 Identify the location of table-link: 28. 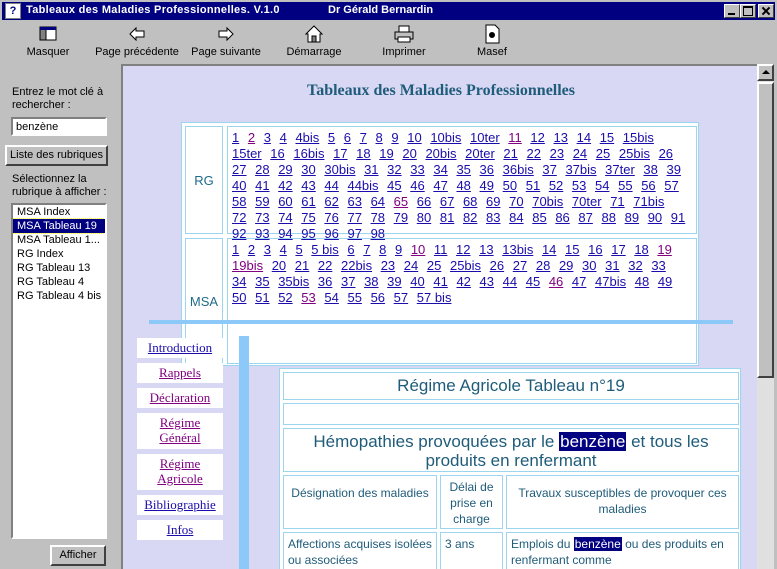
(543, 265).